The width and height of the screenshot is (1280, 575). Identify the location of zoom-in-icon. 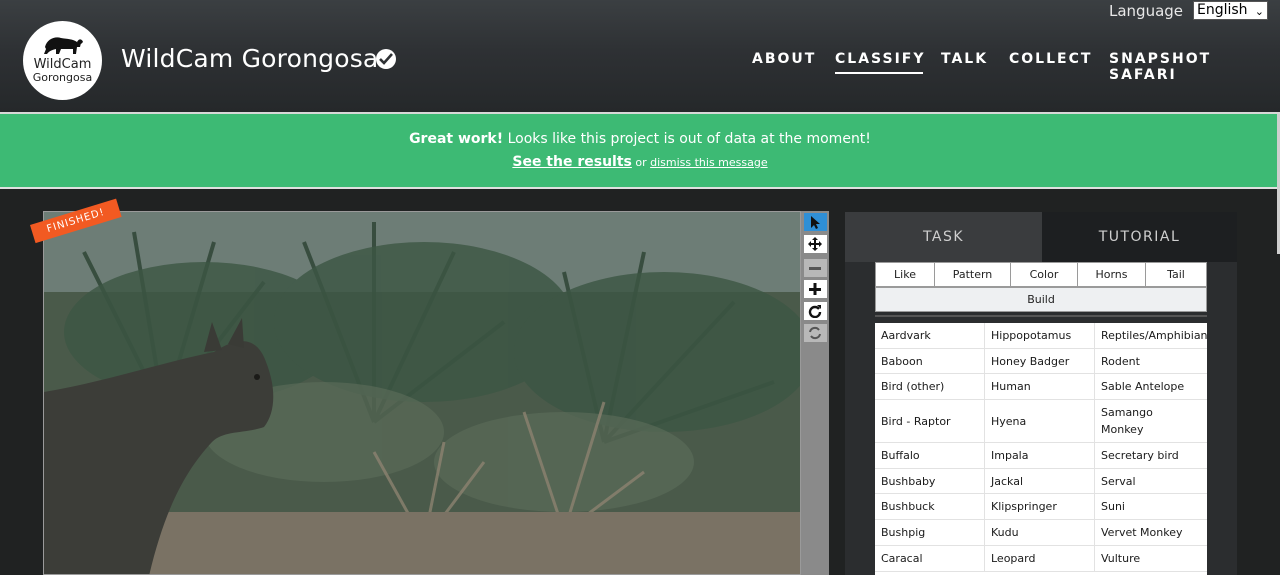
(815, 289).